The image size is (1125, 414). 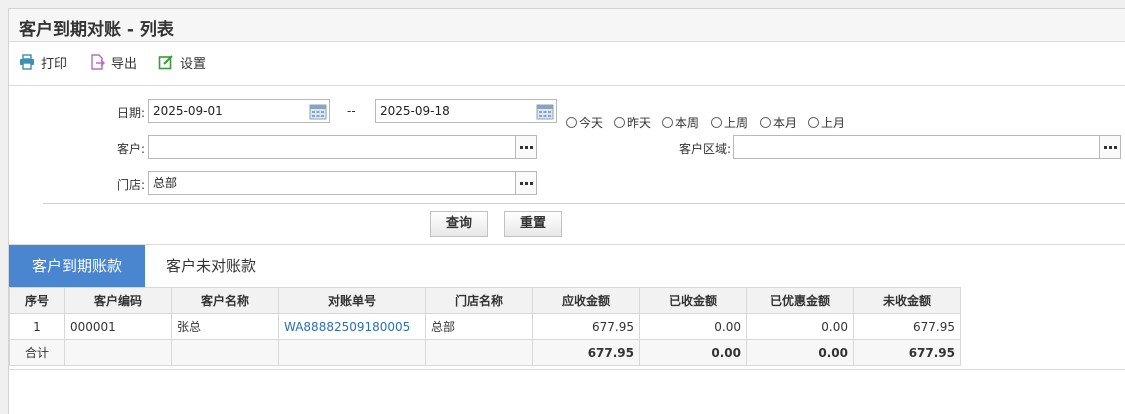 I want to click on col-header: 已优惠金额, so click(x=800, y=300).